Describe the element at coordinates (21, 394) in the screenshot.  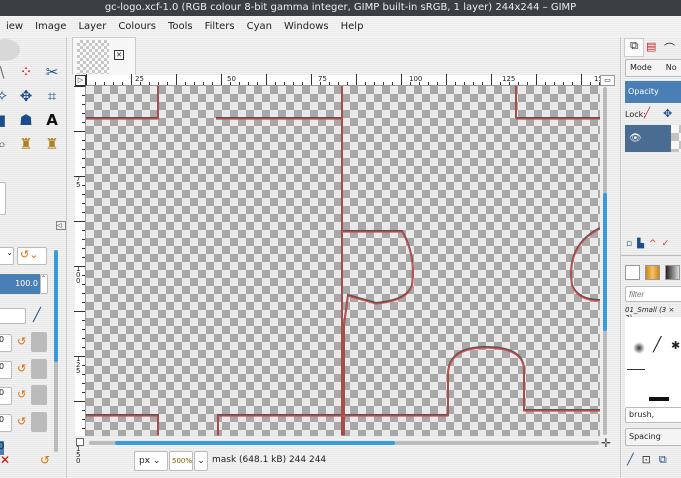
I see `reset-angle-icon: ↺` at that location.